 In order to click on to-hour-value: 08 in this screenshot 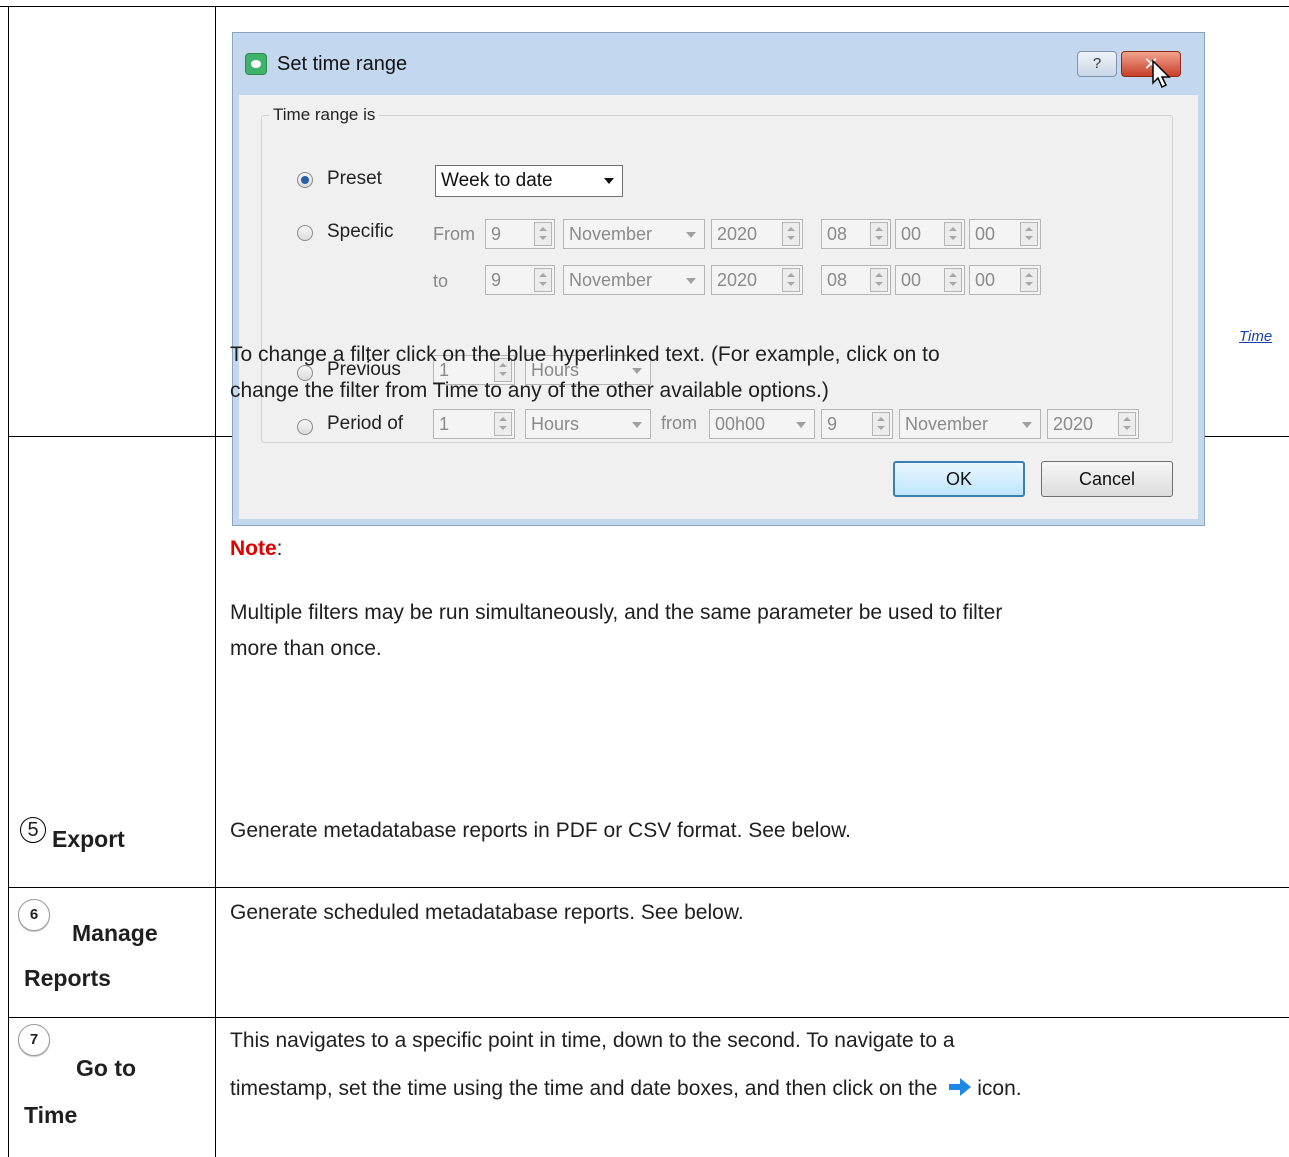, I will do `click(837, 280)`.